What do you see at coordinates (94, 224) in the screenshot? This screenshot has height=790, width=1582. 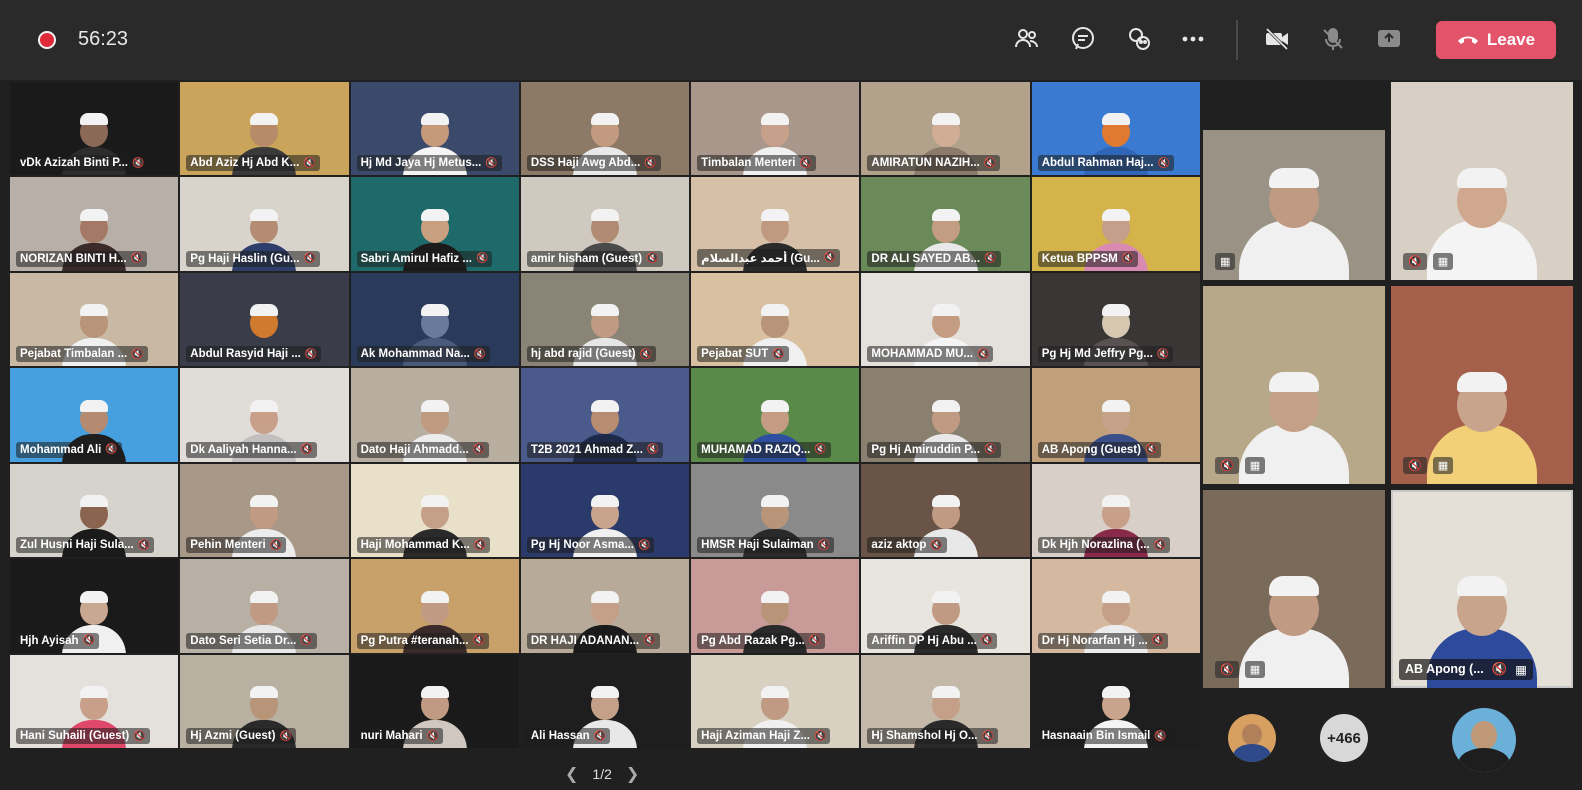 I see `participant-tile: NORIZAN BINTI H... 🔇` at bounding box center [94, 224].